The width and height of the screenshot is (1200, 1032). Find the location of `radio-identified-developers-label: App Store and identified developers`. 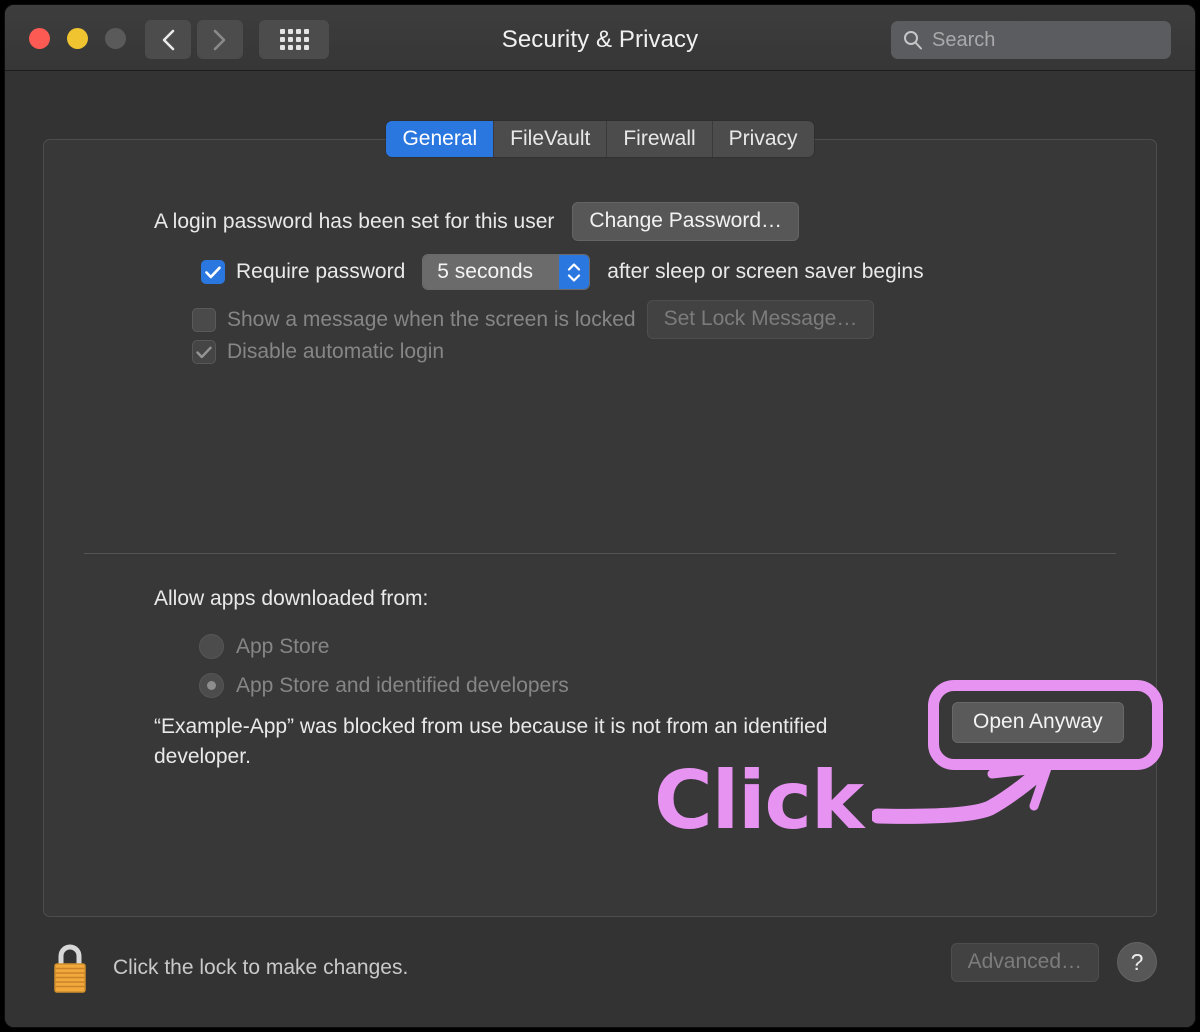

radio-identified-developers-label: App Store and identified developers is located at coordinates (402, 685).